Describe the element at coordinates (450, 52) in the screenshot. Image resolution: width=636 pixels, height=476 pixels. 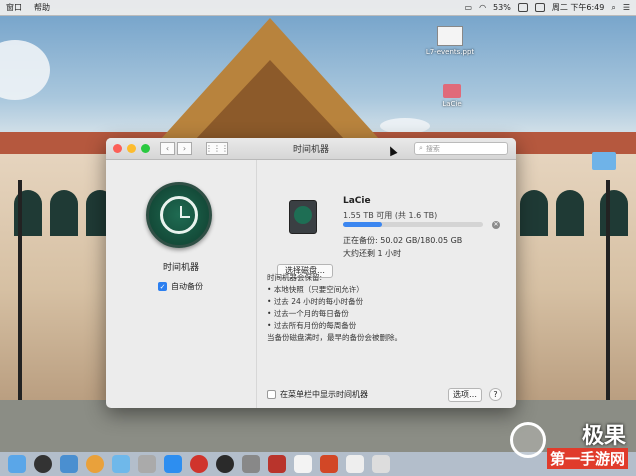
I see `desktop-file-label: L7-events.ppt` at that location.